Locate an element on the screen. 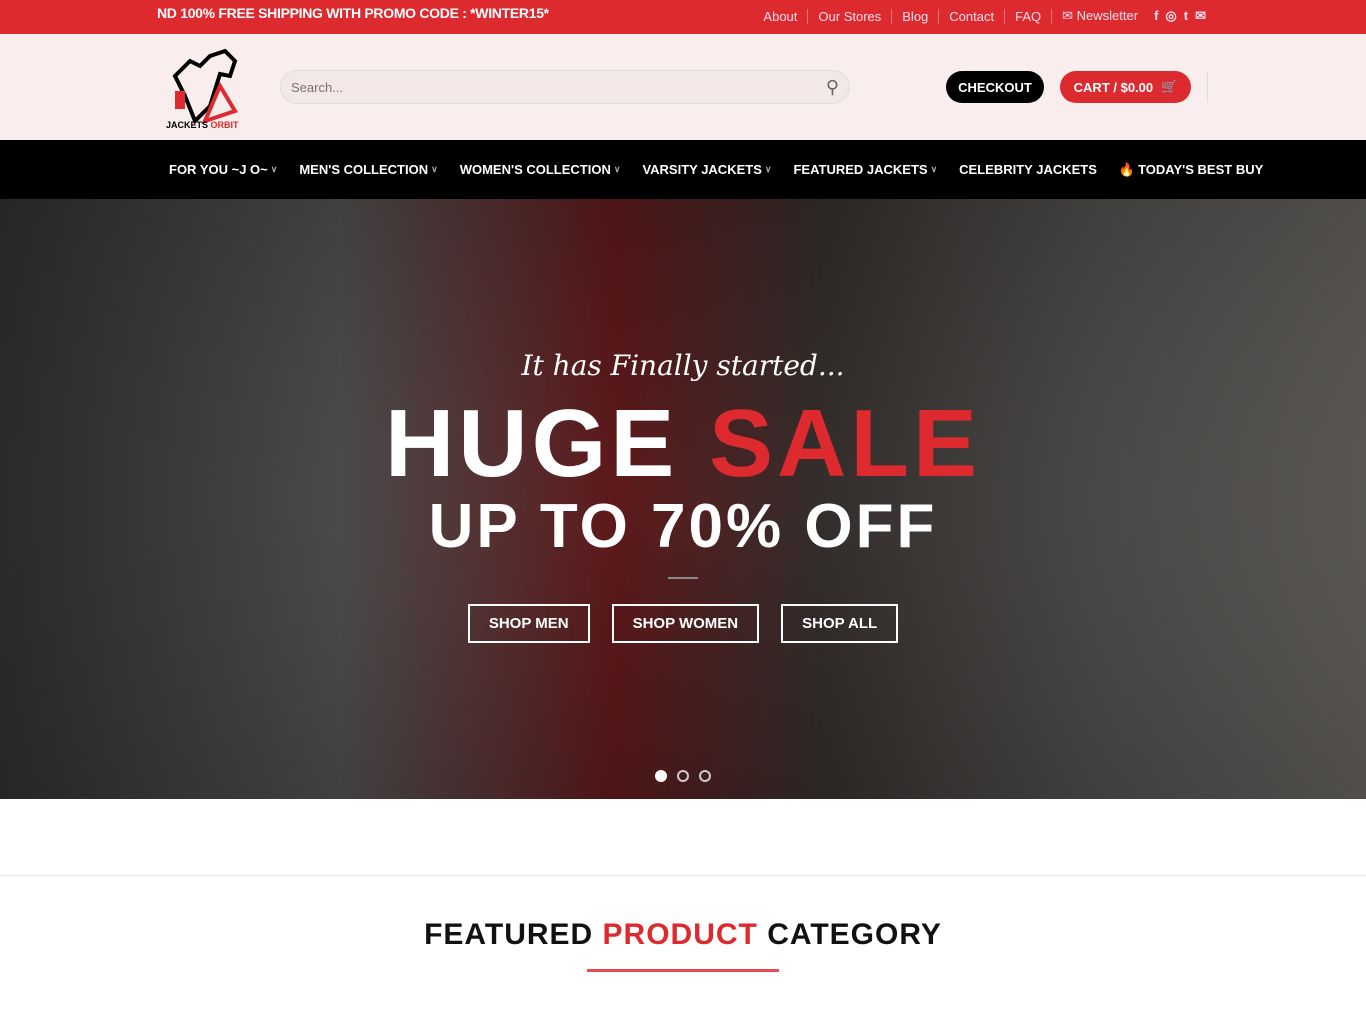 The width and height of the screenshot is (1366, 1025). header: JACKETS ORBIT ⚲ CHECKOUT CART / $0.00🛒 is located at coordinates (683, 87).